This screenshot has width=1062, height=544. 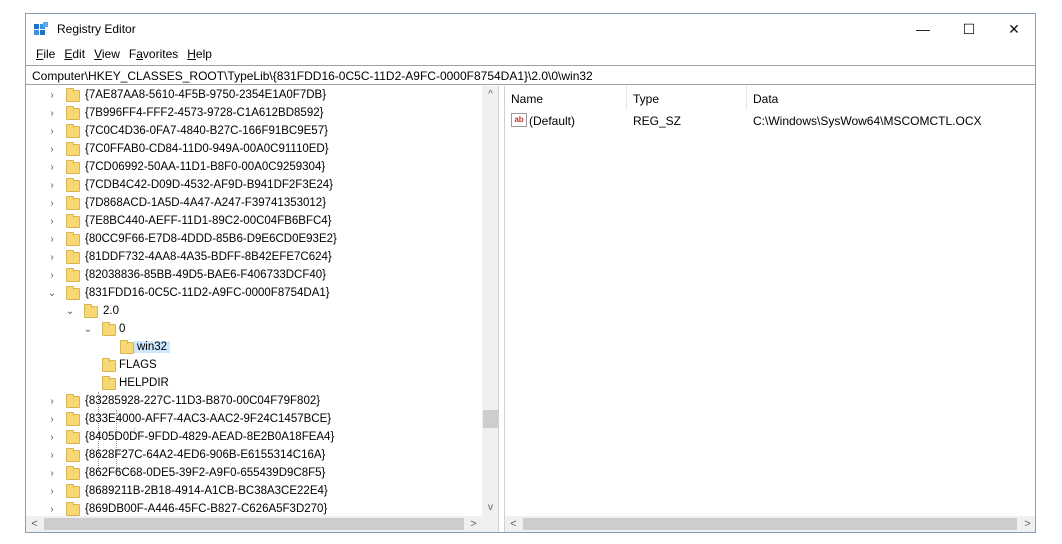 What do you see at coordinates (490, 524) in the screenshot?
I see `scrollbar-corner` at bounding box center [490, 524].